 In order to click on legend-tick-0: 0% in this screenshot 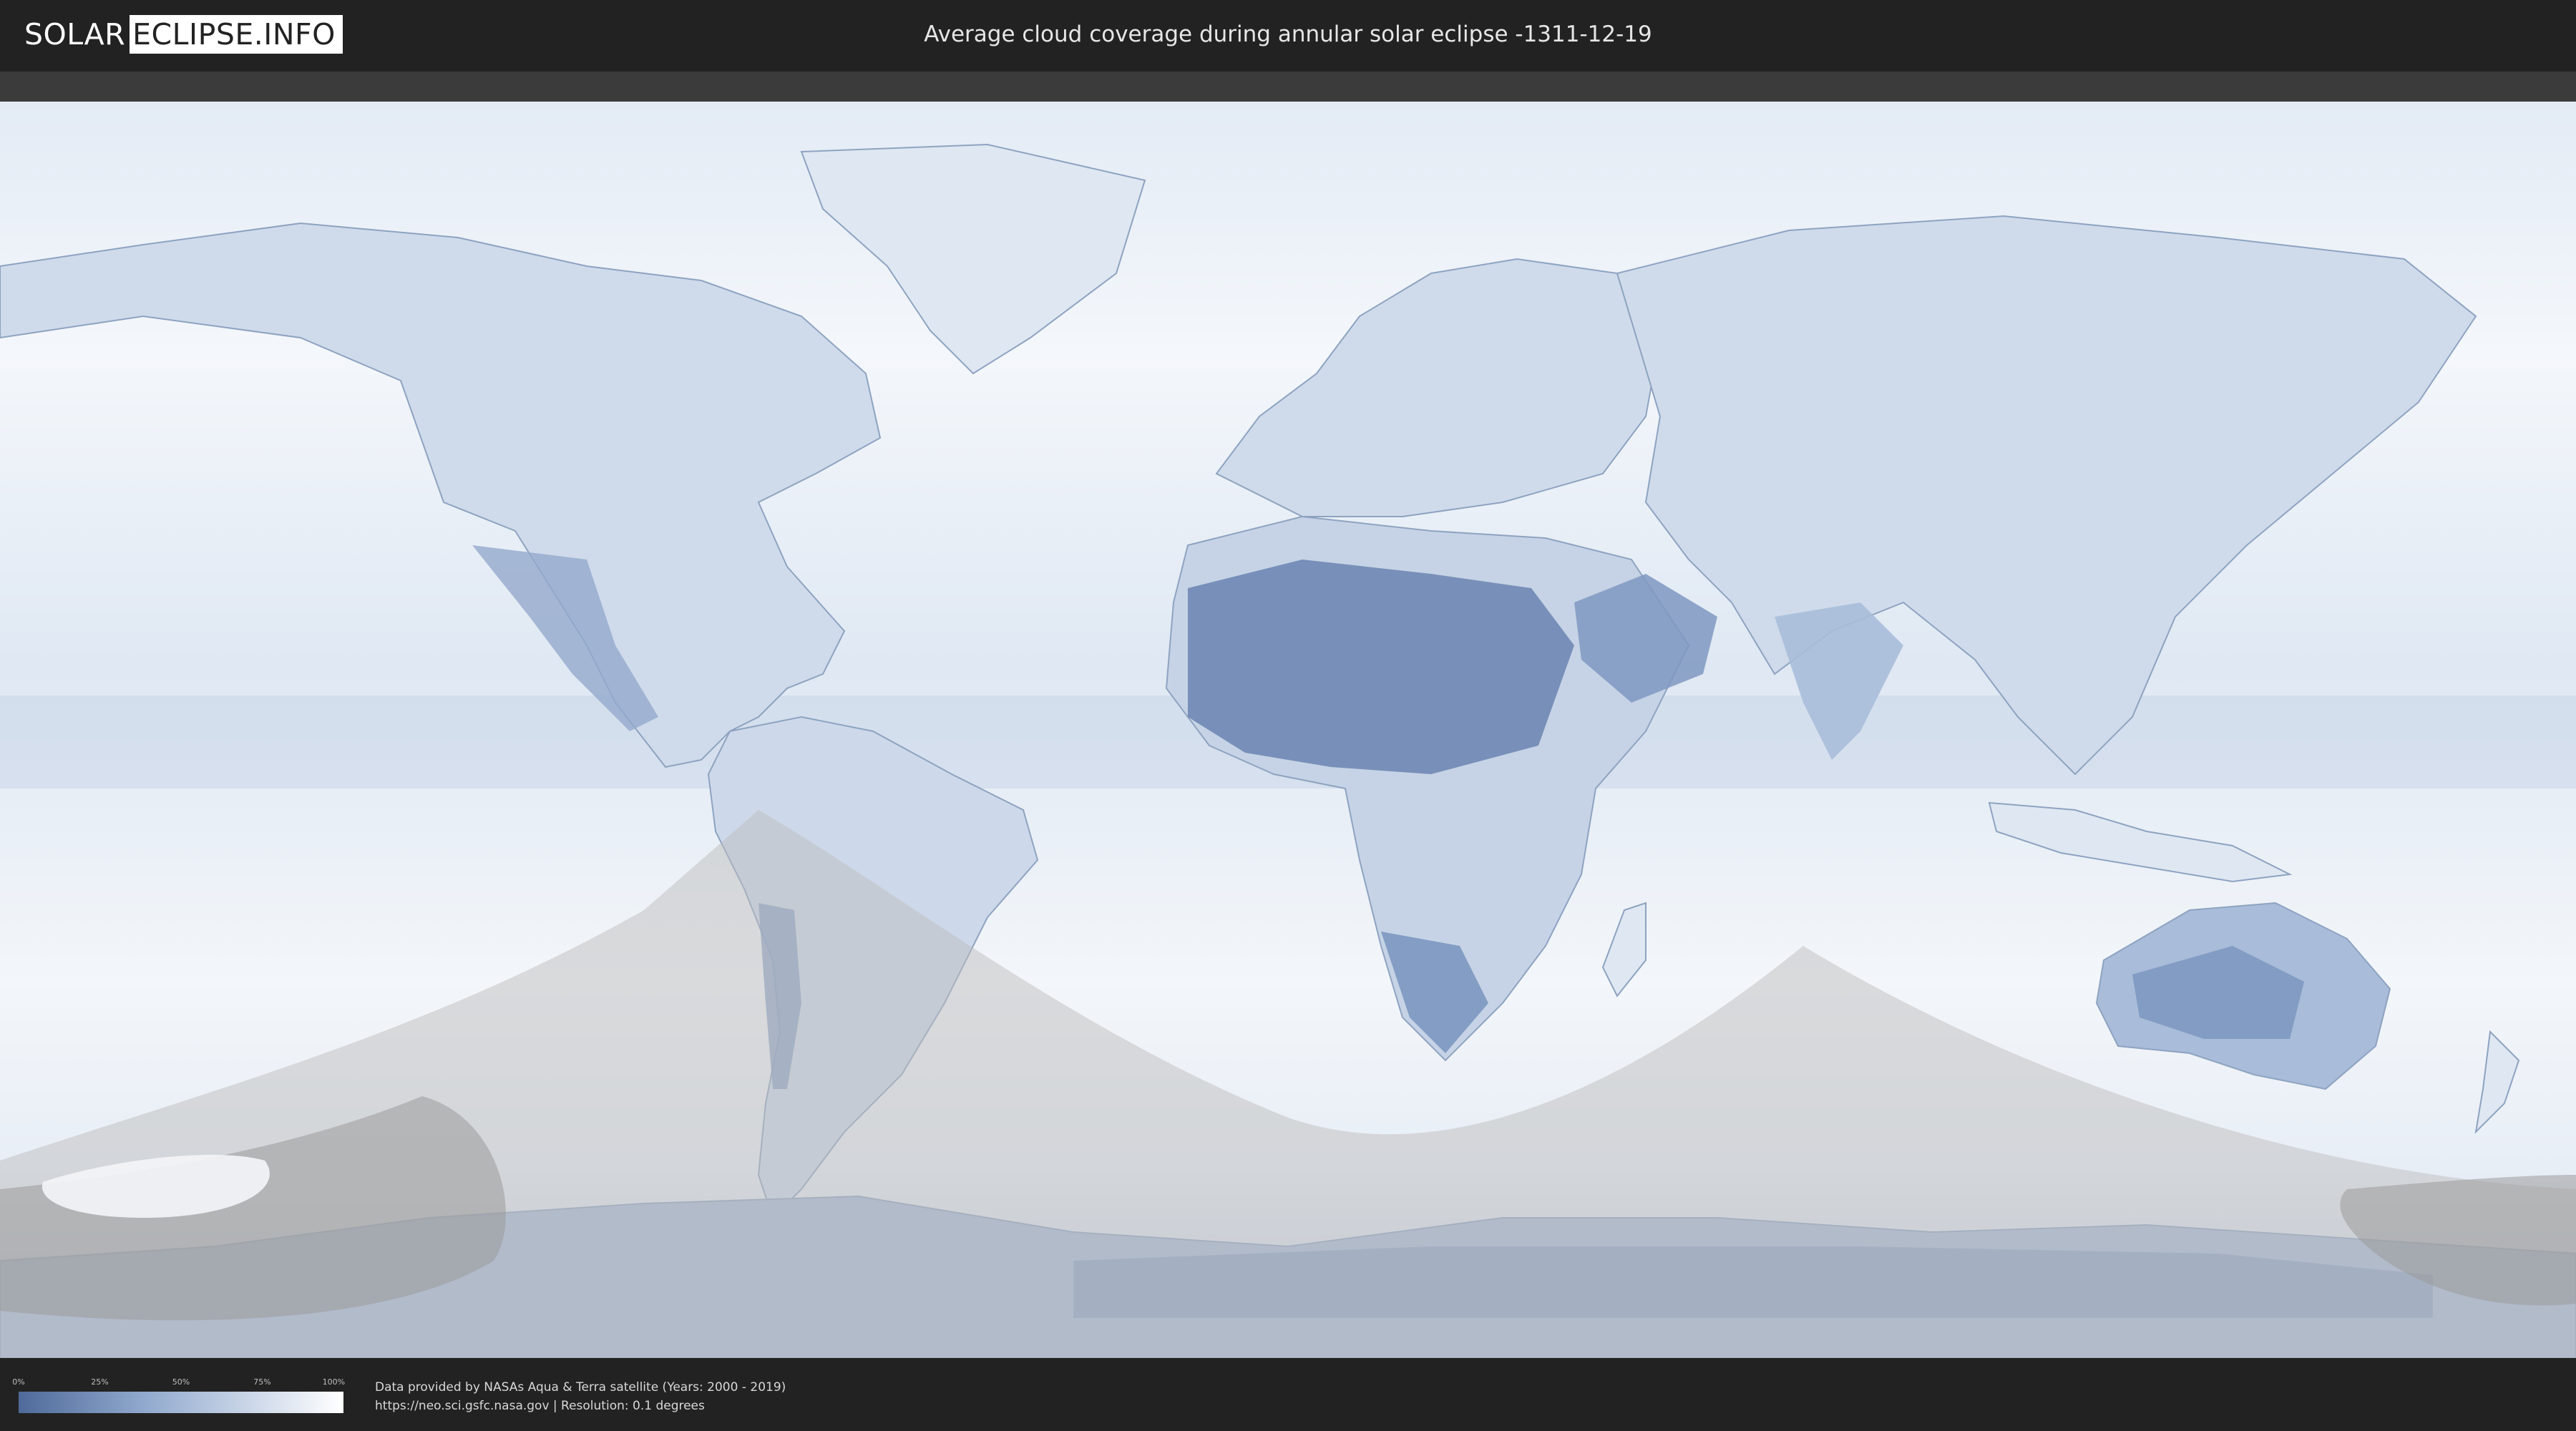, I will do `click(18, 1382)`.